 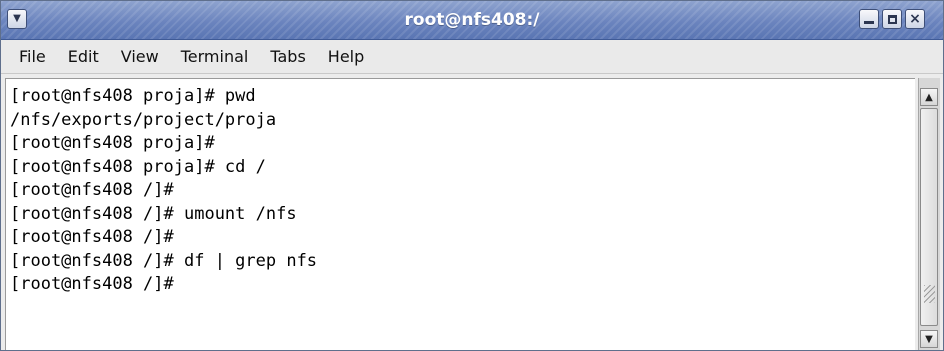 I want to click on maximize-button, so click(x=892, y=19).